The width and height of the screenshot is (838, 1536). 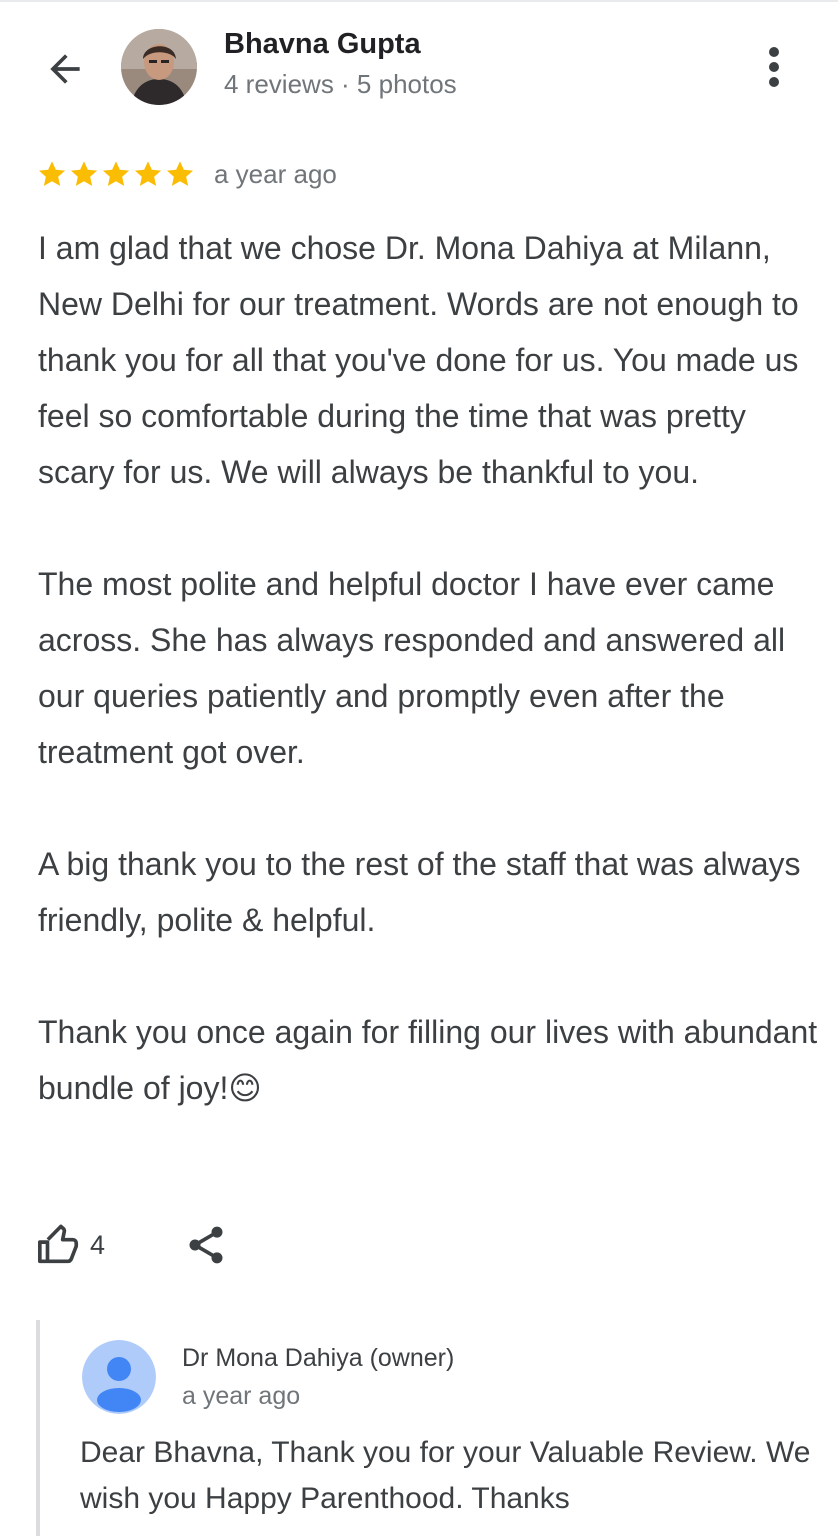 I want to click on share-button, so click(x=206, y=1245).